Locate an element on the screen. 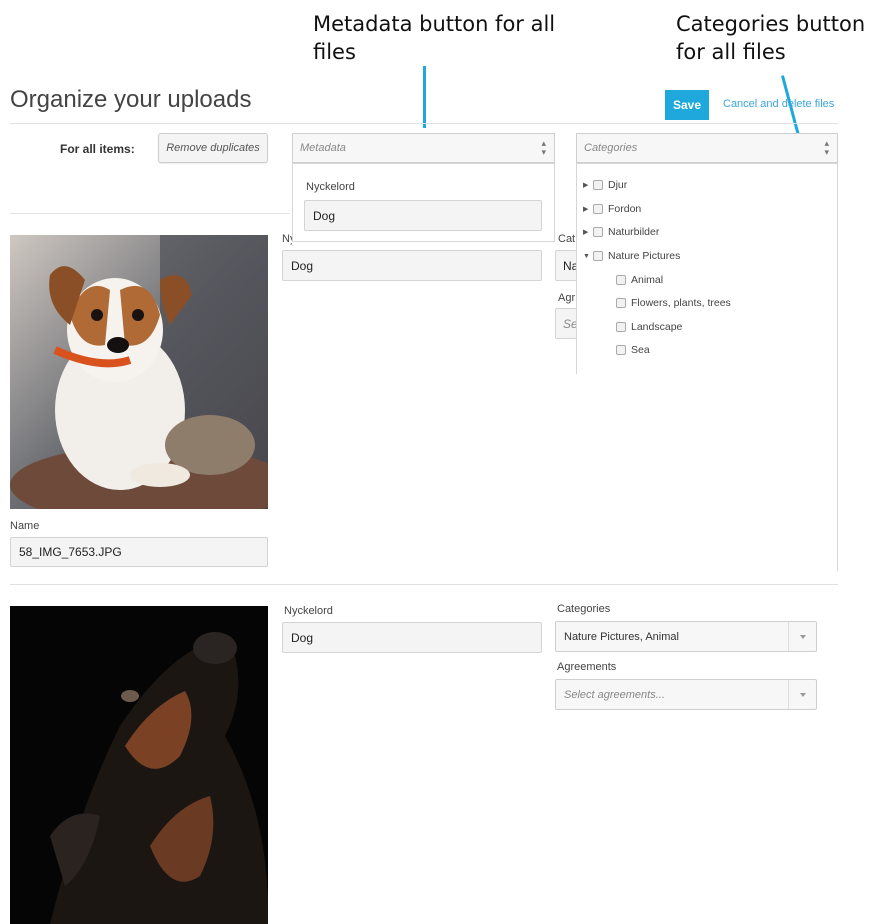 The height and width of the screenshot is (924, 896). cancel-delete-link: Cancel and delete files is located at coordinates (778, 104).